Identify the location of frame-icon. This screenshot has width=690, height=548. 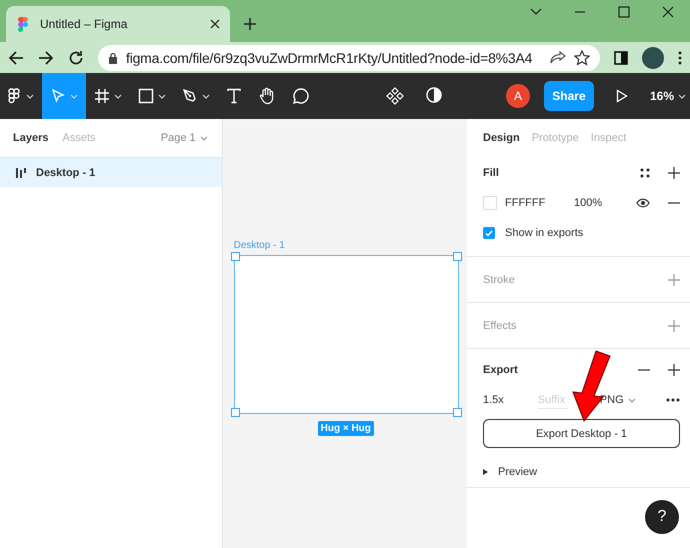
(102, 96).